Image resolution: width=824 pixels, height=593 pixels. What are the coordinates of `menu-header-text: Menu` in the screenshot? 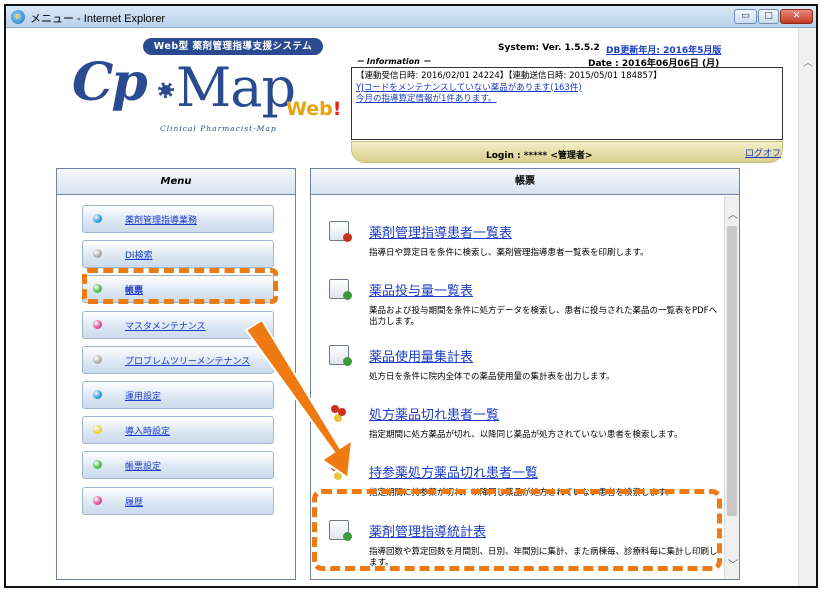 It's located at (176, 181).